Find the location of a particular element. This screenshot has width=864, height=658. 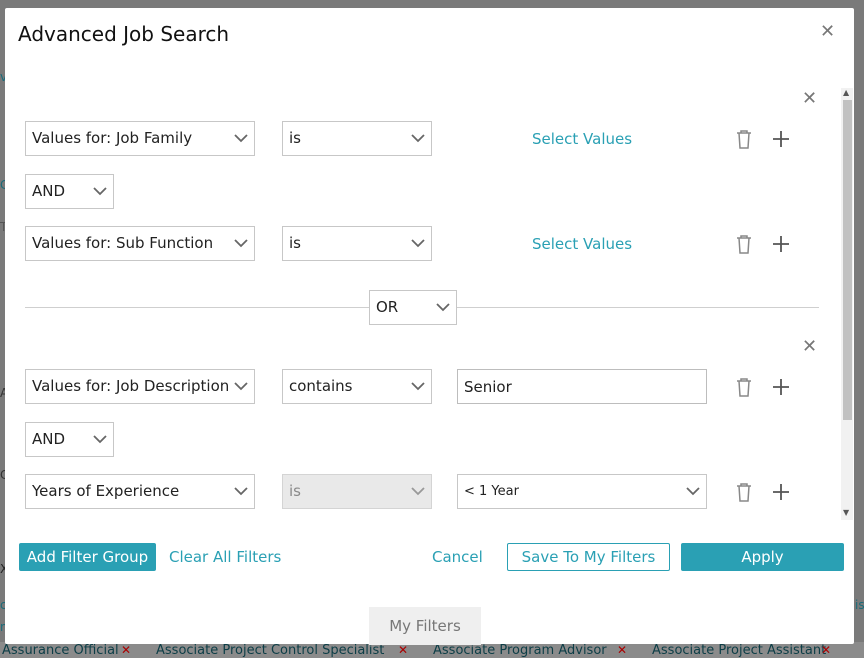

tag-label: Associate Program Advisor is located at coordinates (520, 650).